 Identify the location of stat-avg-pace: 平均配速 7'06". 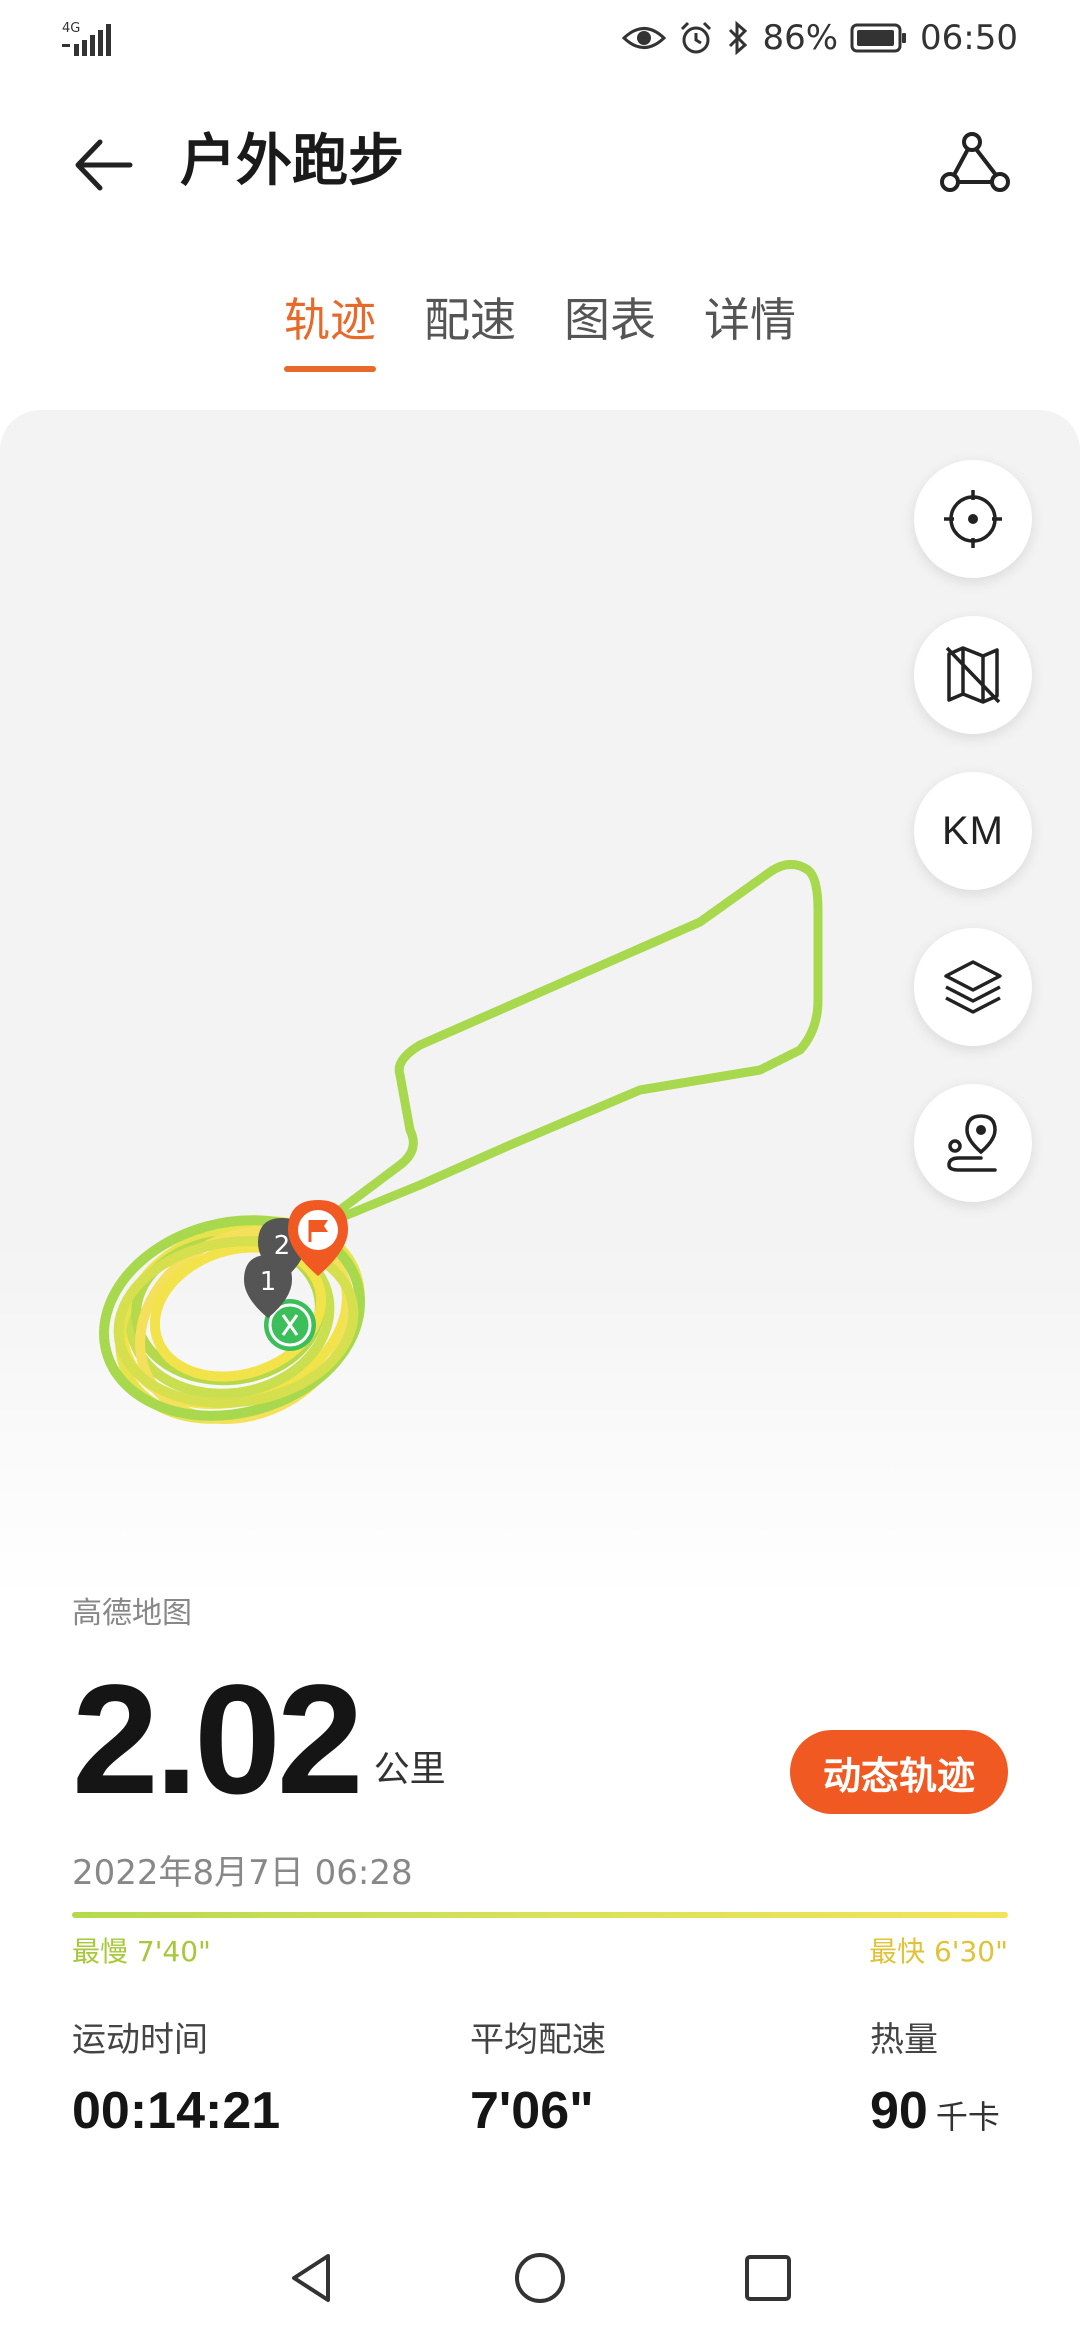
(538, 2082).